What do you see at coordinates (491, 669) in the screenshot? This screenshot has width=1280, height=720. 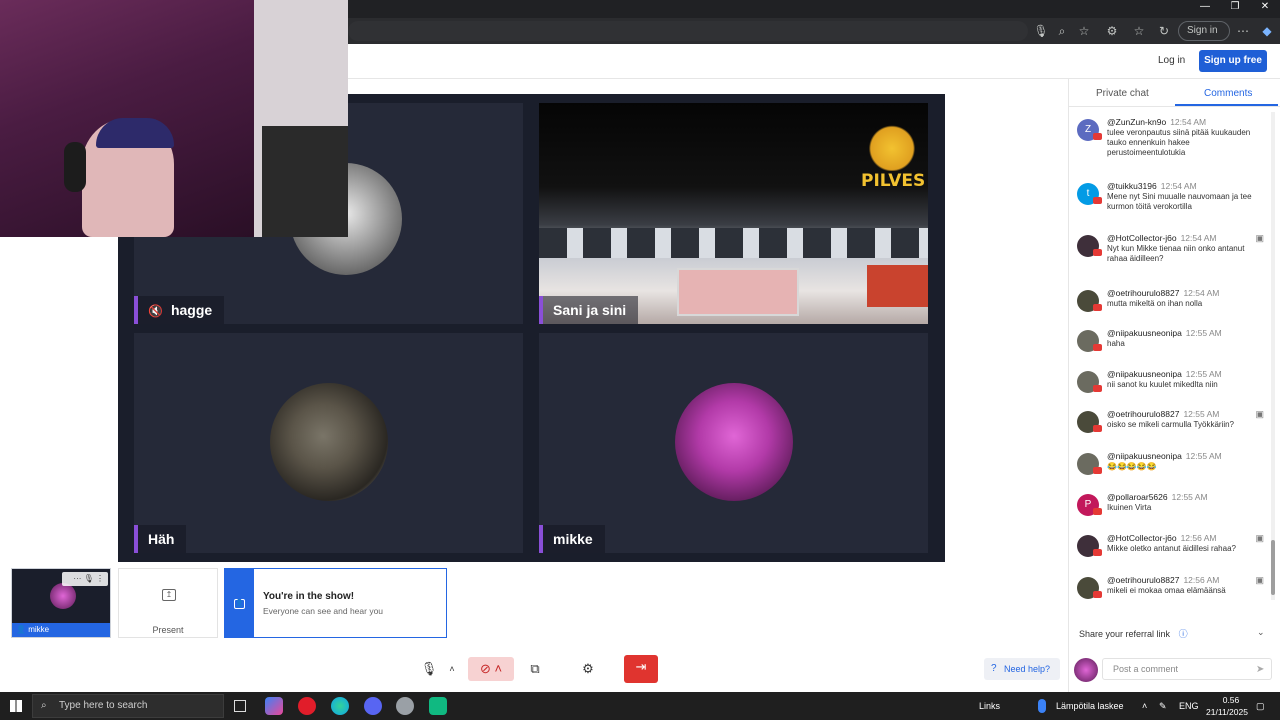 I see `camera-toggle-button: ⊘ ˄` at bounding box center [491, 669].